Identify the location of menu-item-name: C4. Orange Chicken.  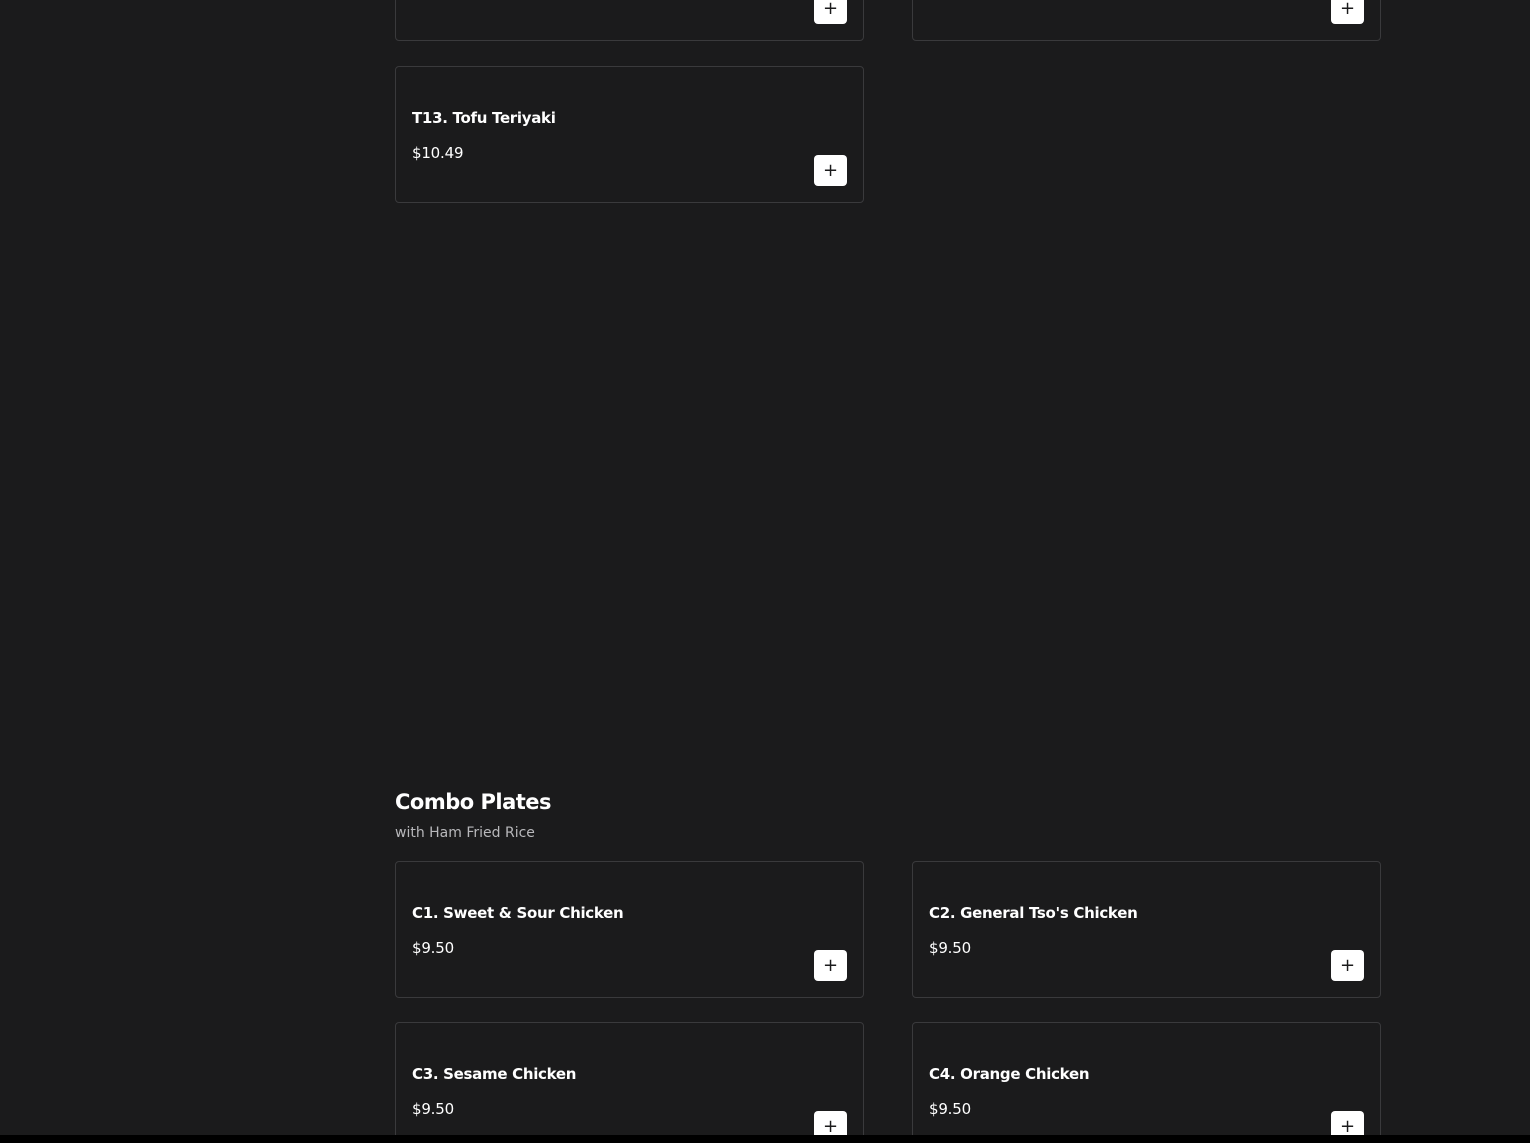
(1009, 1074).